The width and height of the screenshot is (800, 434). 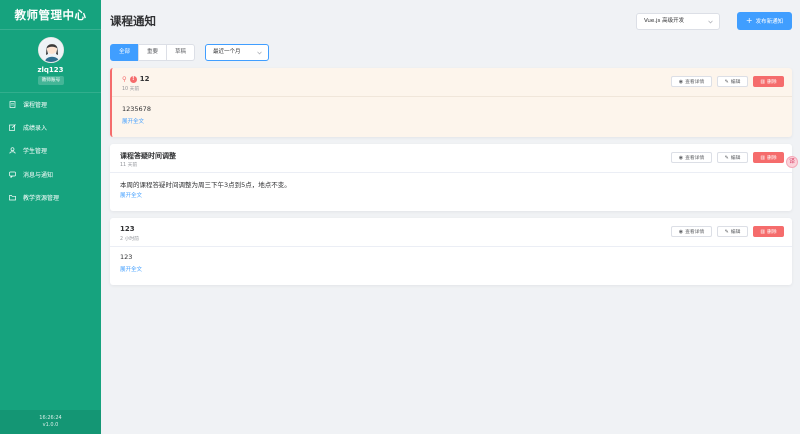 What do you see at coordinates (12, 174) in the screenshot?
I see `message-icon` at bounding box center [12, 174].